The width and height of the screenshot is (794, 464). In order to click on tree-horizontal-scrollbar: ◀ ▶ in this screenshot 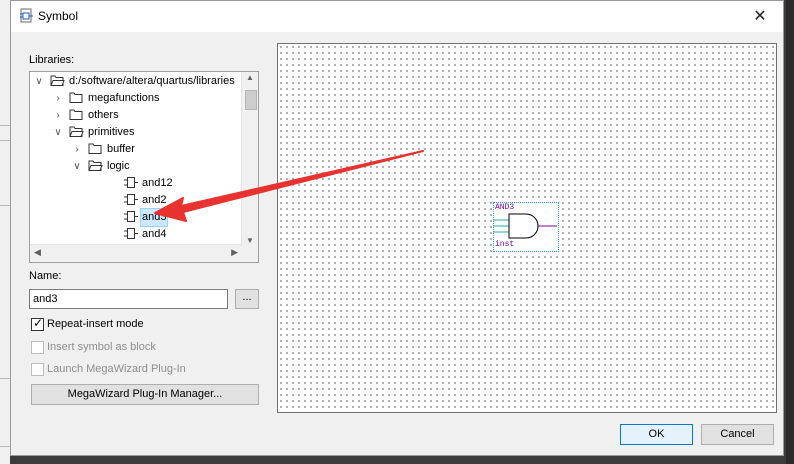, I will do `click(136, 253)`.